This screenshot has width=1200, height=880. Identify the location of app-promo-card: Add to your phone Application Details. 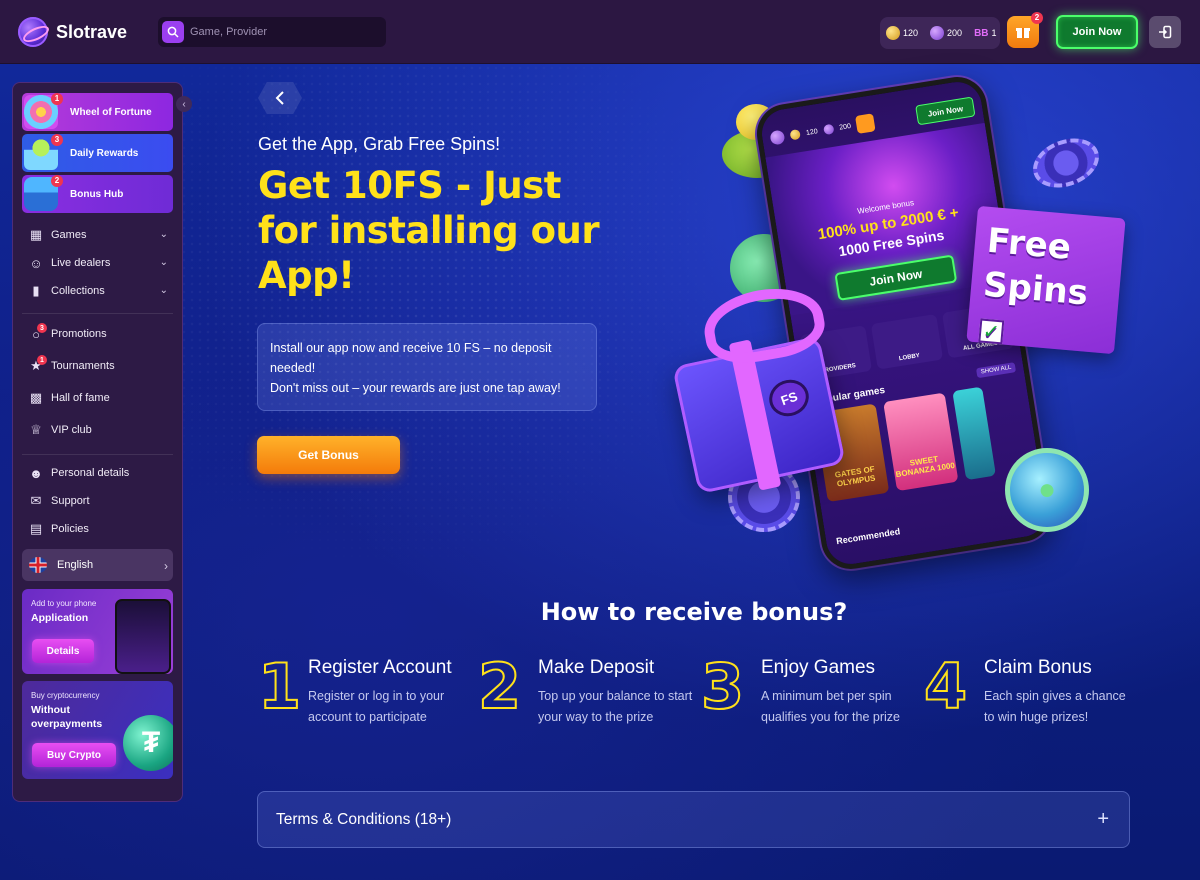
(97, 631).